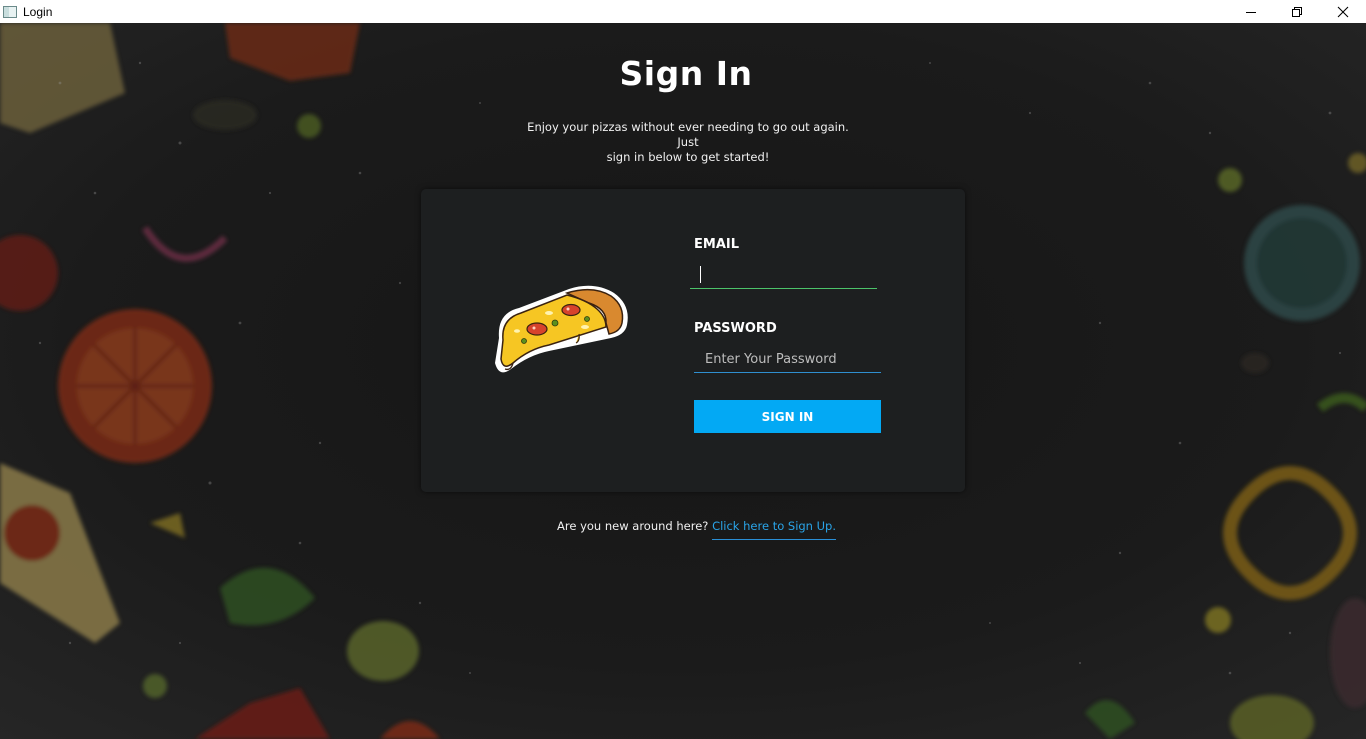 This screenshot has height=739, width=1366. I want to click on sign-up-link: Click here to Sign Up., so click(774, 529).